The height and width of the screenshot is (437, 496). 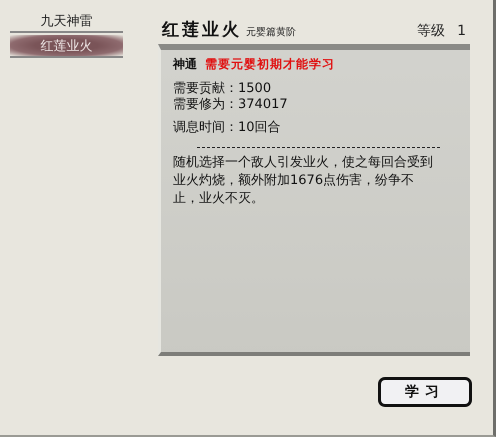 I want to click on stat-line: 需要修为：374017, so click(x=231, y=105).